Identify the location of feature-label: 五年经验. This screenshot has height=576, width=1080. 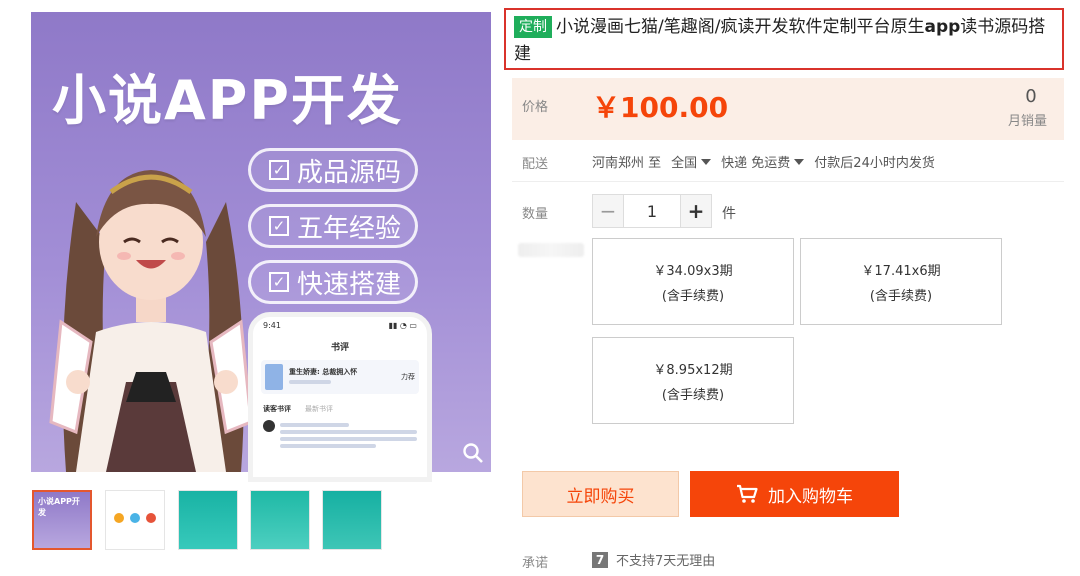
(349, 228).